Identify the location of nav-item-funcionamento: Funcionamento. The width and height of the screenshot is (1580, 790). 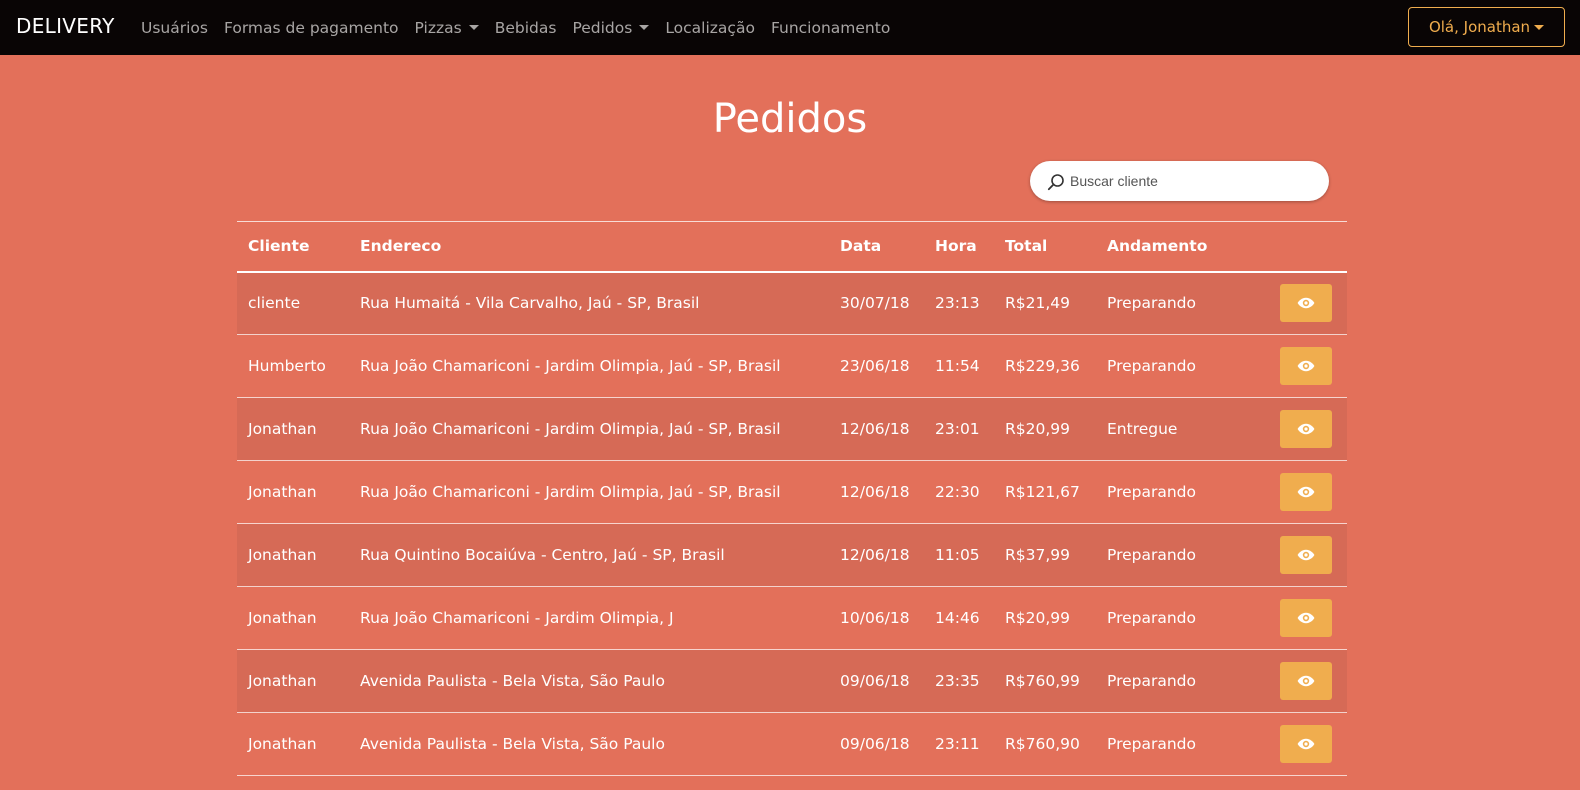
(830, 28).